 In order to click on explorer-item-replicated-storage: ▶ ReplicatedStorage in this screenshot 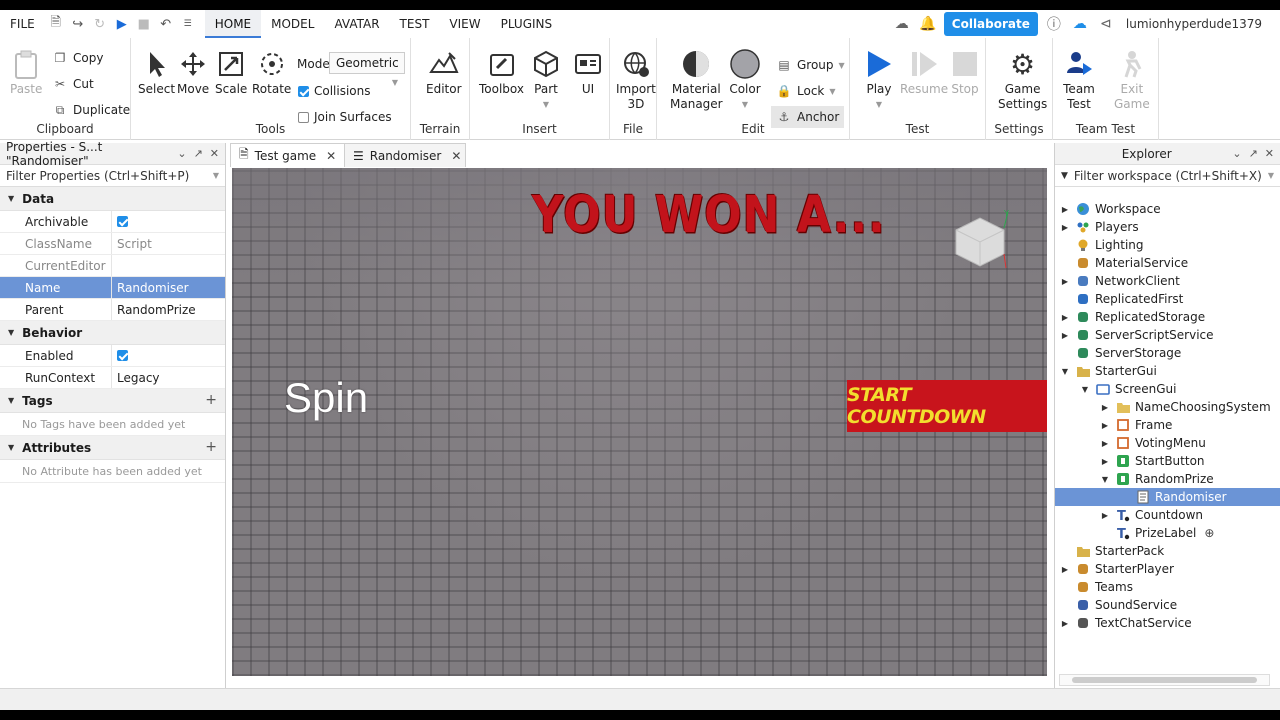, I will do `click(1167, 317)`.